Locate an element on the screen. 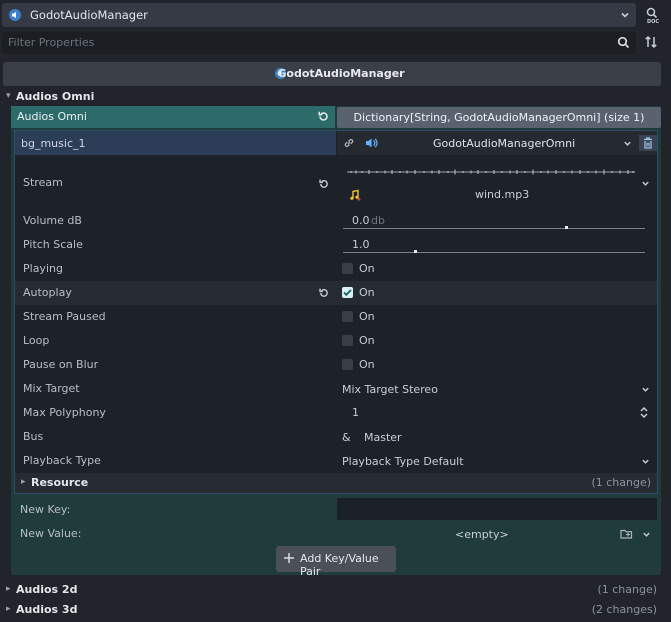  add-key-value-button: Add Key/Value Pair is located at coordinates (336, 562).